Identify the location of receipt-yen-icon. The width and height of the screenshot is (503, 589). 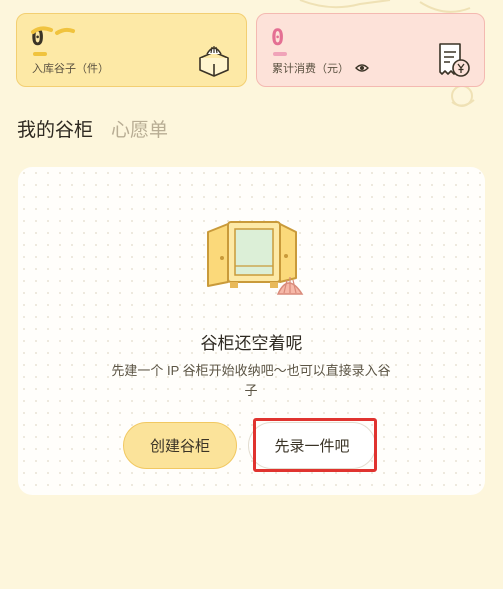
(454, 60).